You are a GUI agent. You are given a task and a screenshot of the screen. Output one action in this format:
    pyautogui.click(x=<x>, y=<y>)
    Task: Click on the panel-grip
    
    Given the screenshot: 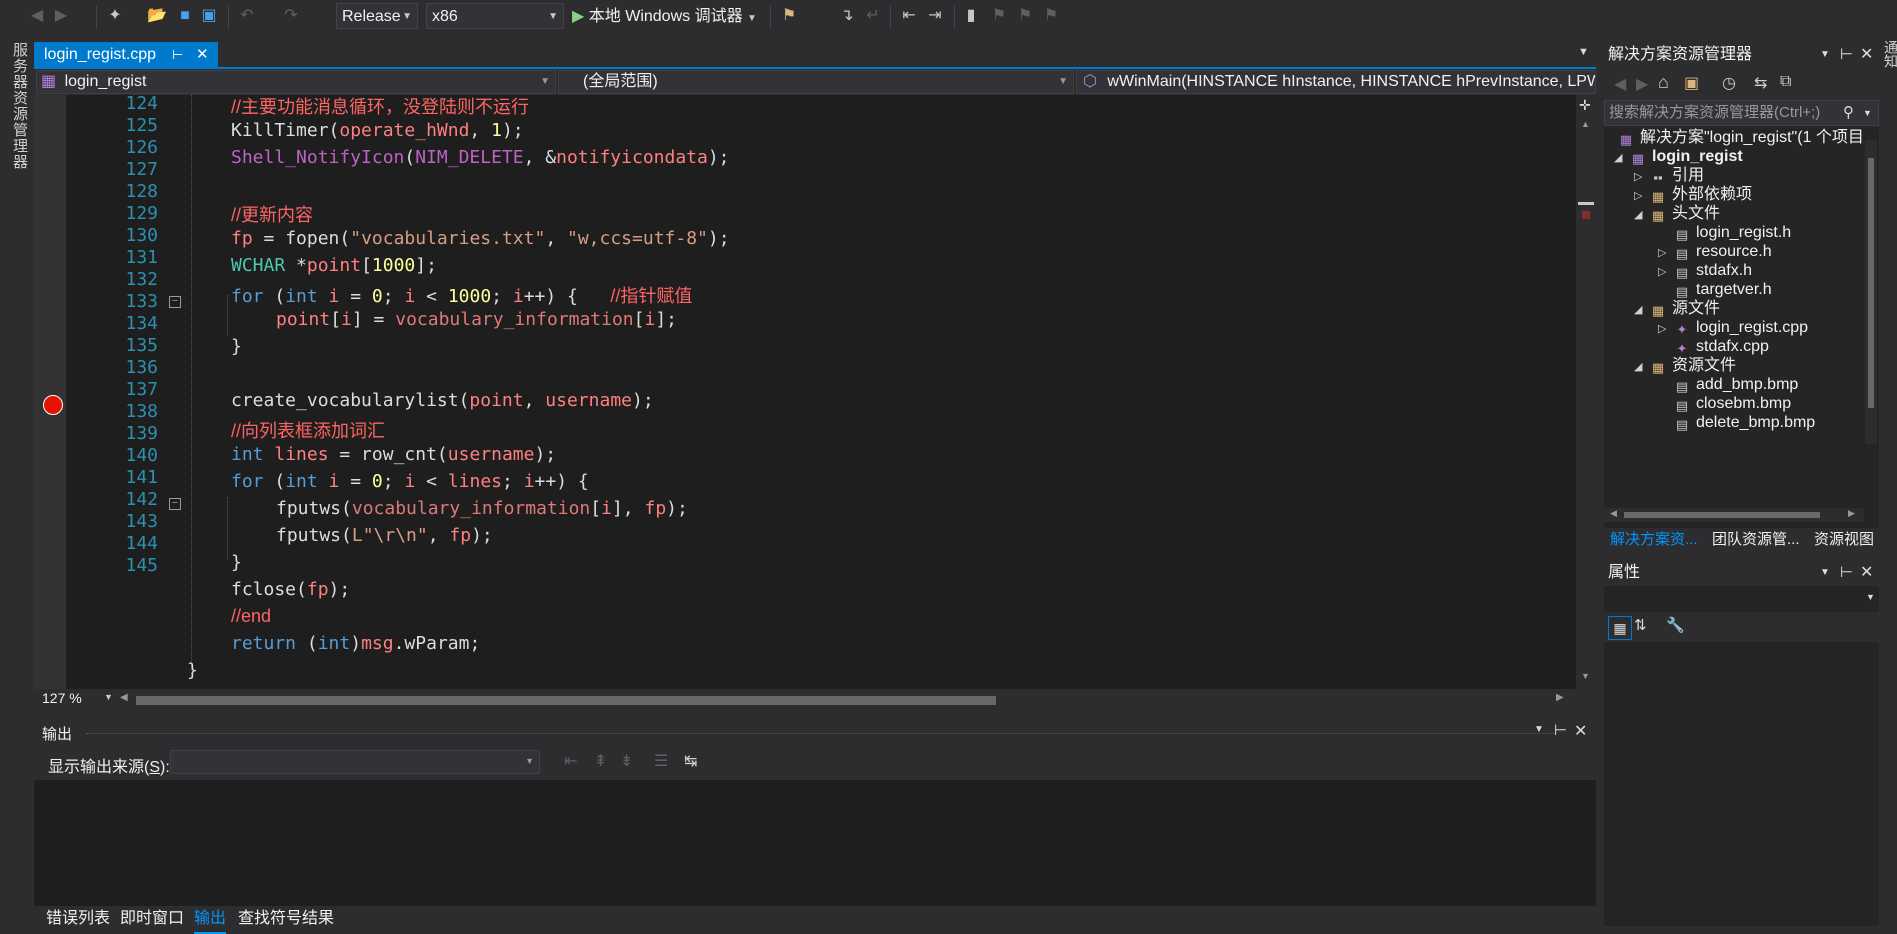 What is the action you would take?
    pyautogui.click(x=821, y=733)
    